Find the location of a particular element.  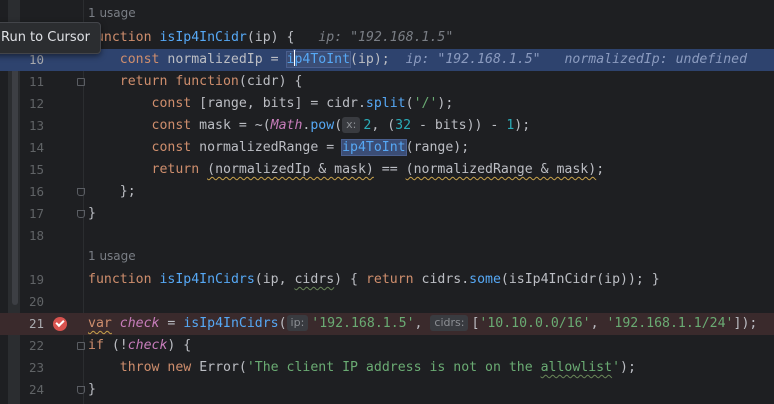

warning-squiggle: (normalizedRange & mask) is located at coordinates (501, 169).